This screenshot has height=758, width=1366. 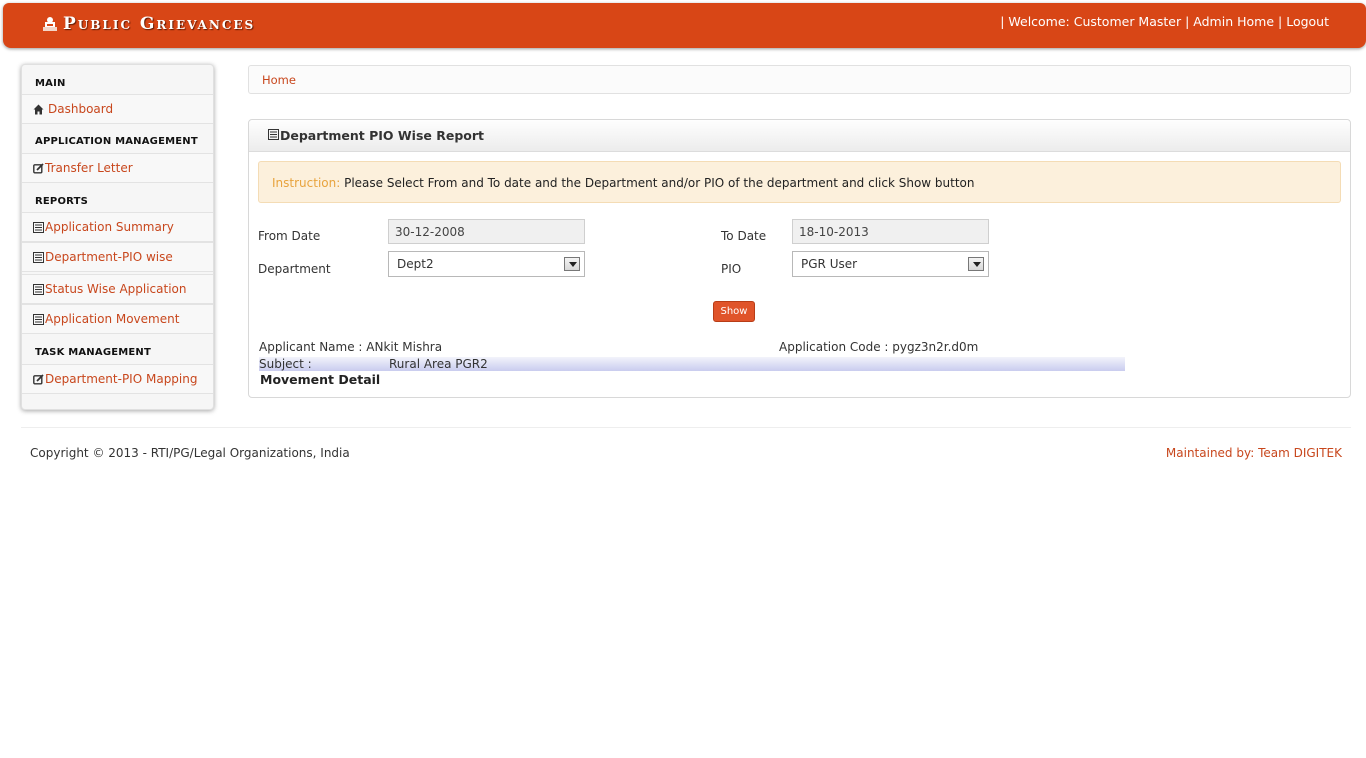 What do you see at coordinates (109, 227) in the screenshot?
I see `sidebar-item-label: Application Summary` at bounding box center [109, 227].